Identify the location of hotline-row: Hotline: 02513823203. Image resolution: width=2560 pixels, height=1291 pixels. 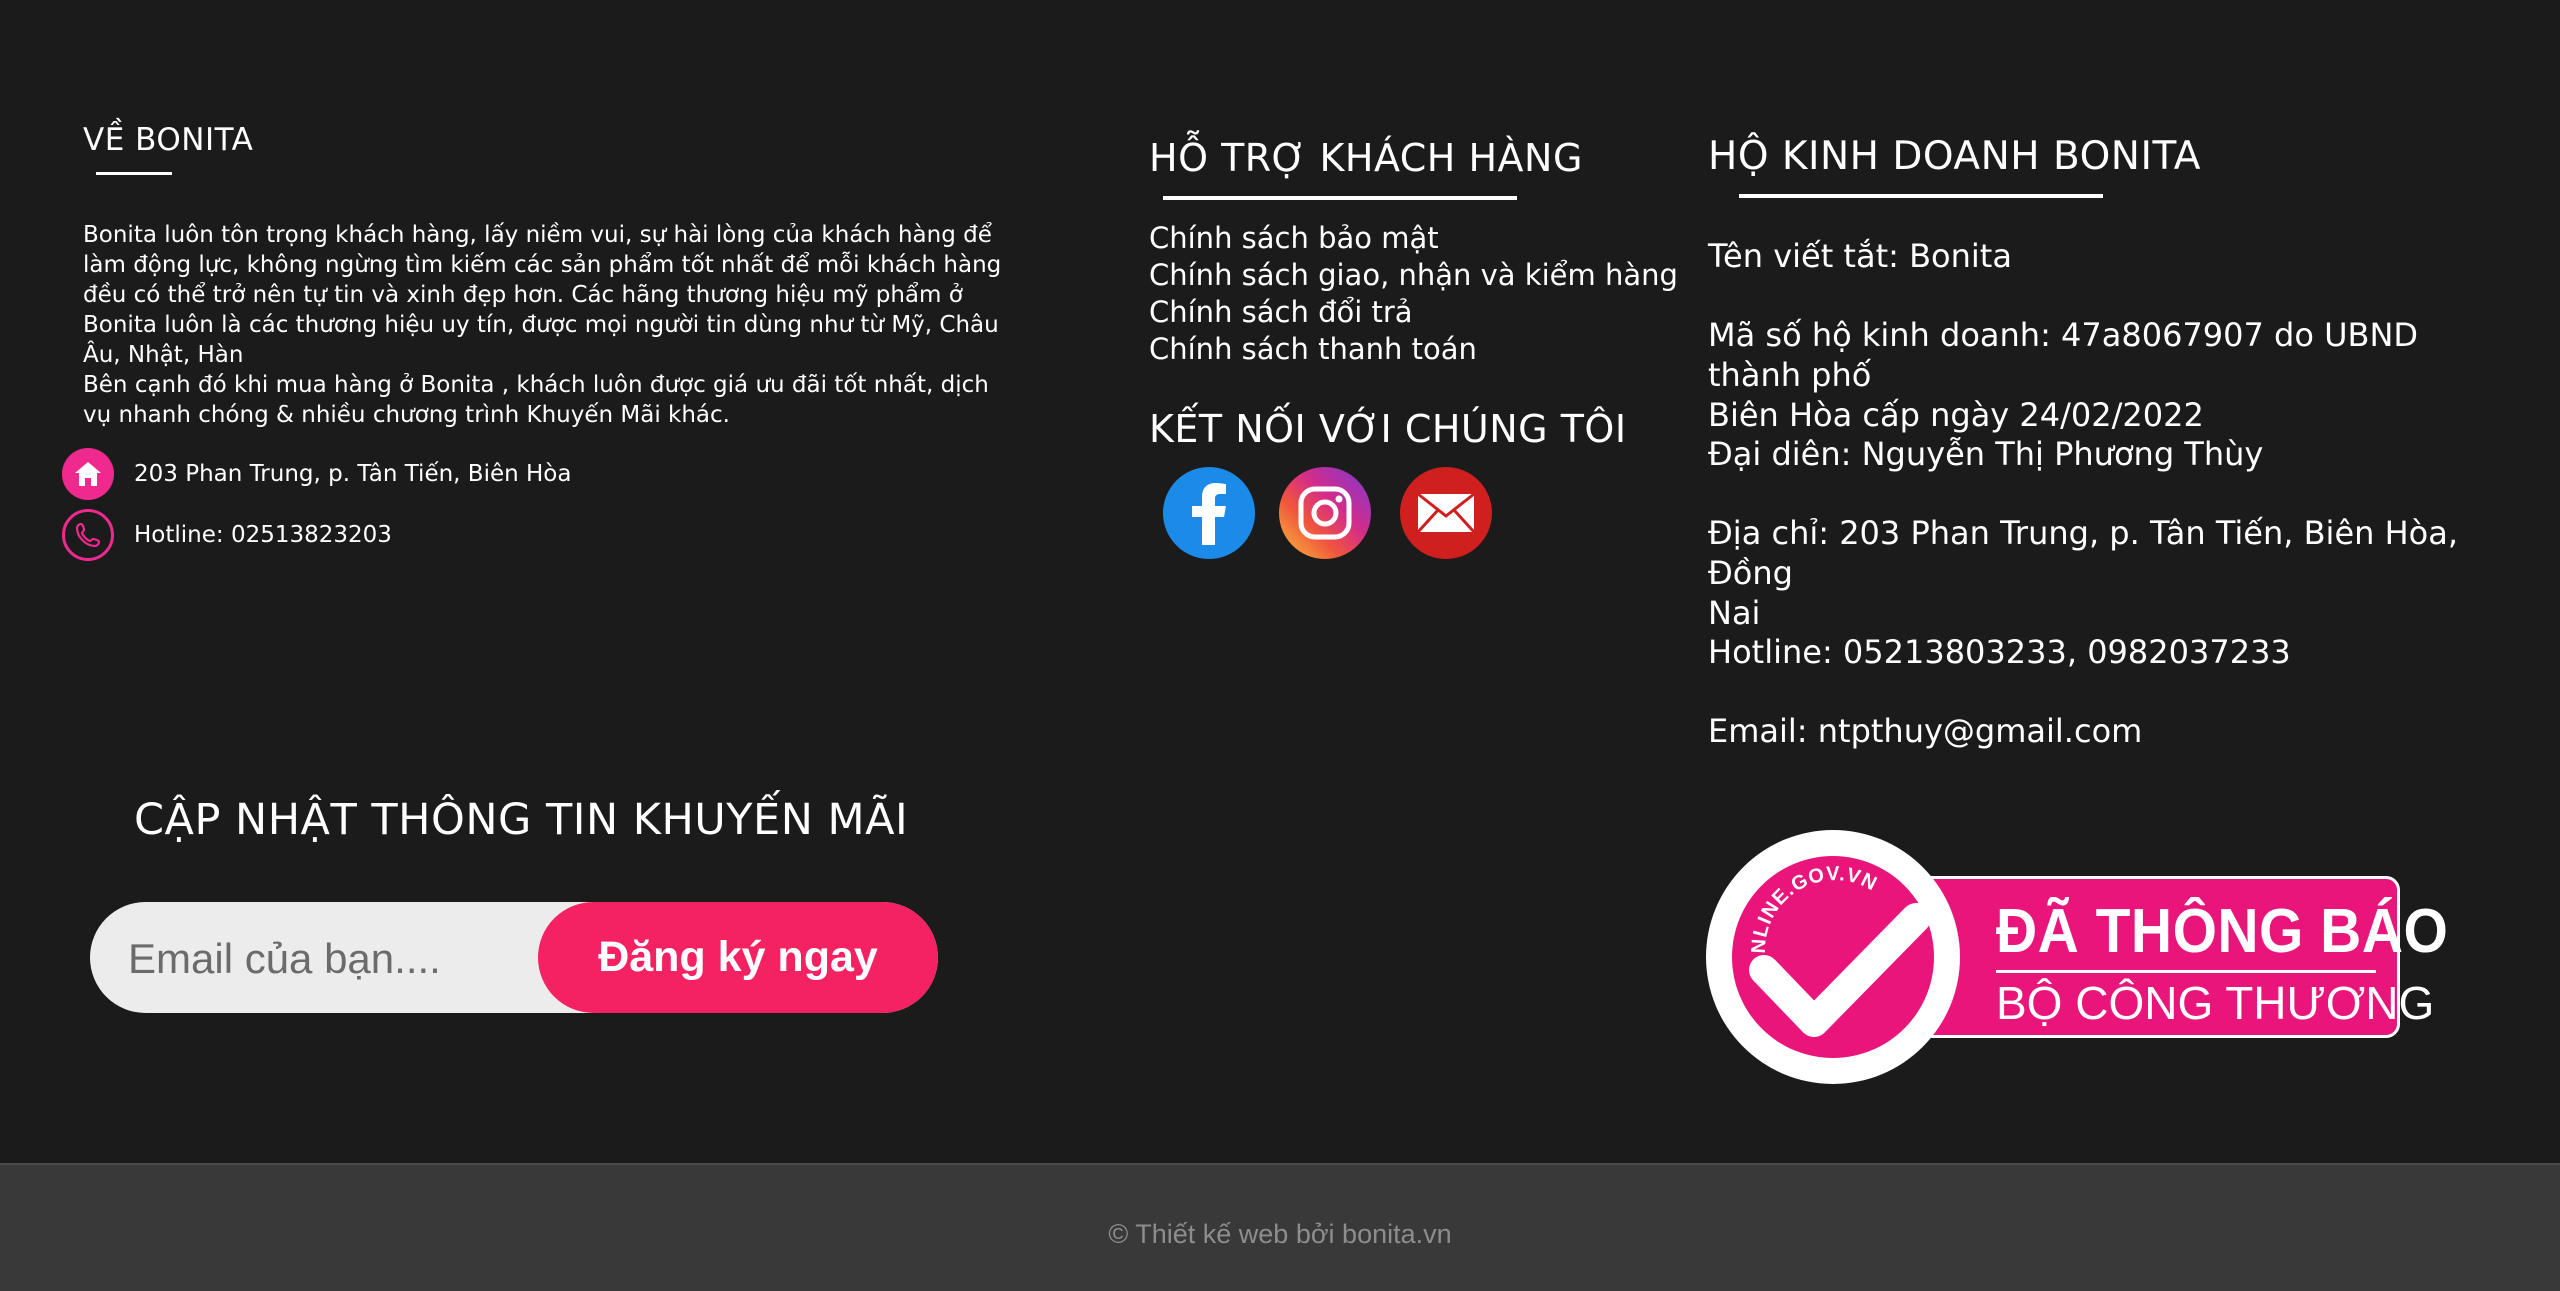
(227, 535).